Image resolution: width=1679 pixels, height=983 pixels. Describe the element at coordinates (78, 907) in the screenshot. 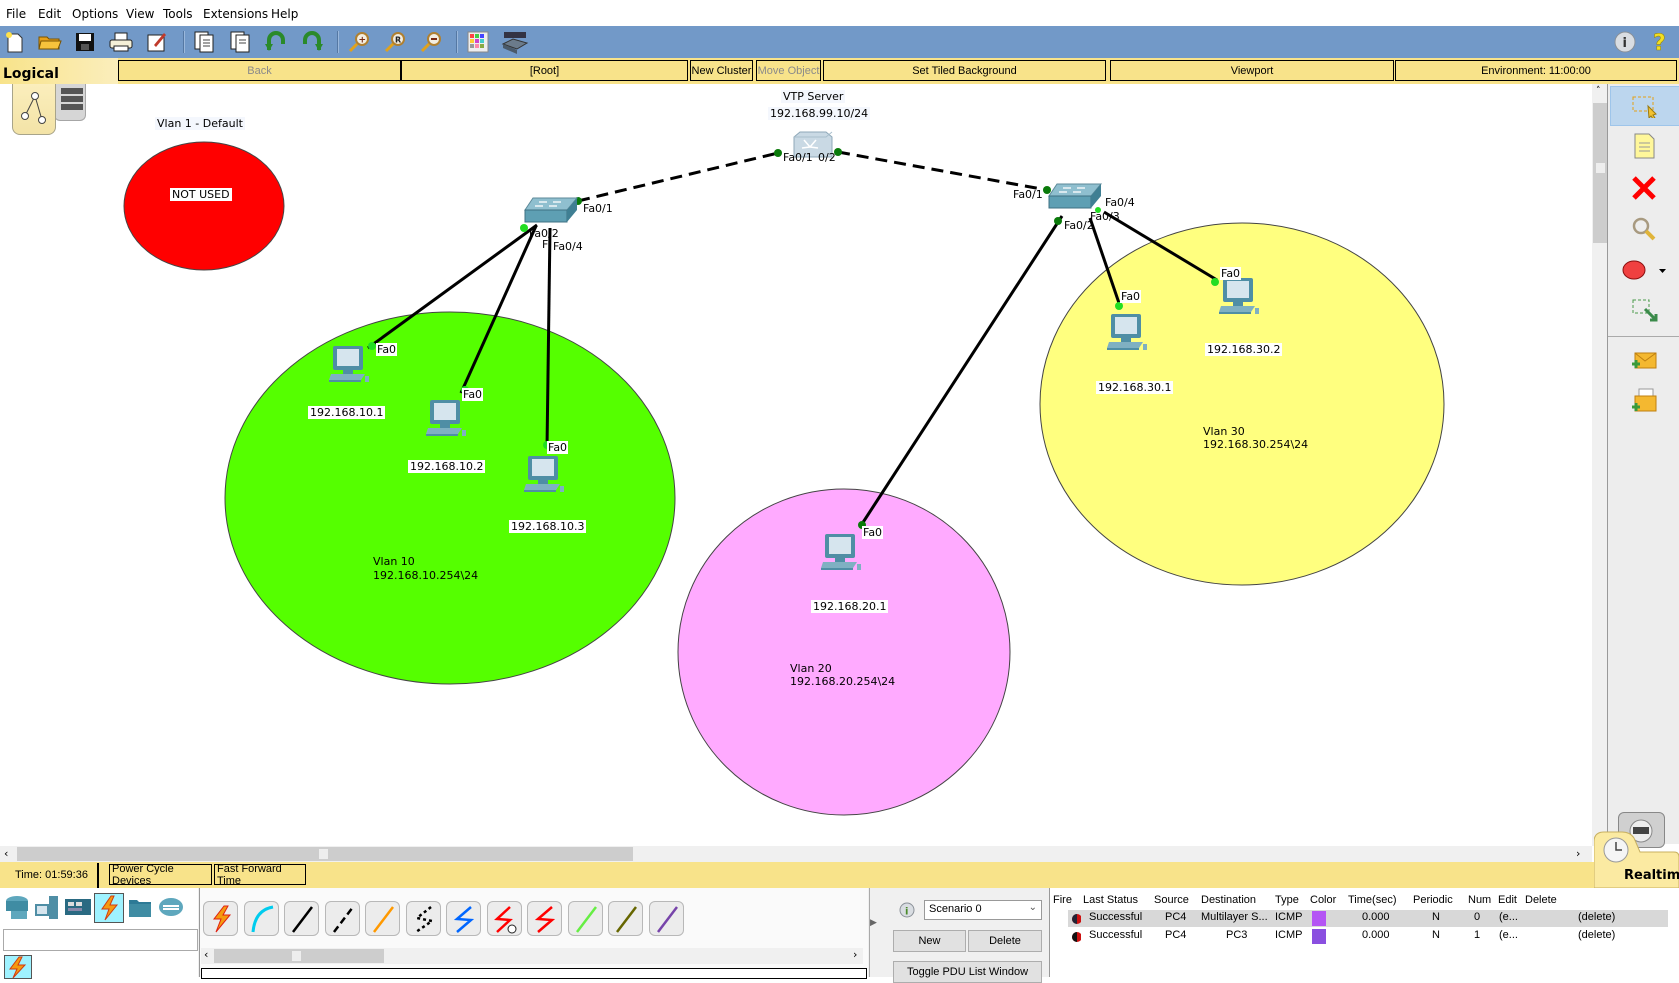

I see `components-icon` at that location.